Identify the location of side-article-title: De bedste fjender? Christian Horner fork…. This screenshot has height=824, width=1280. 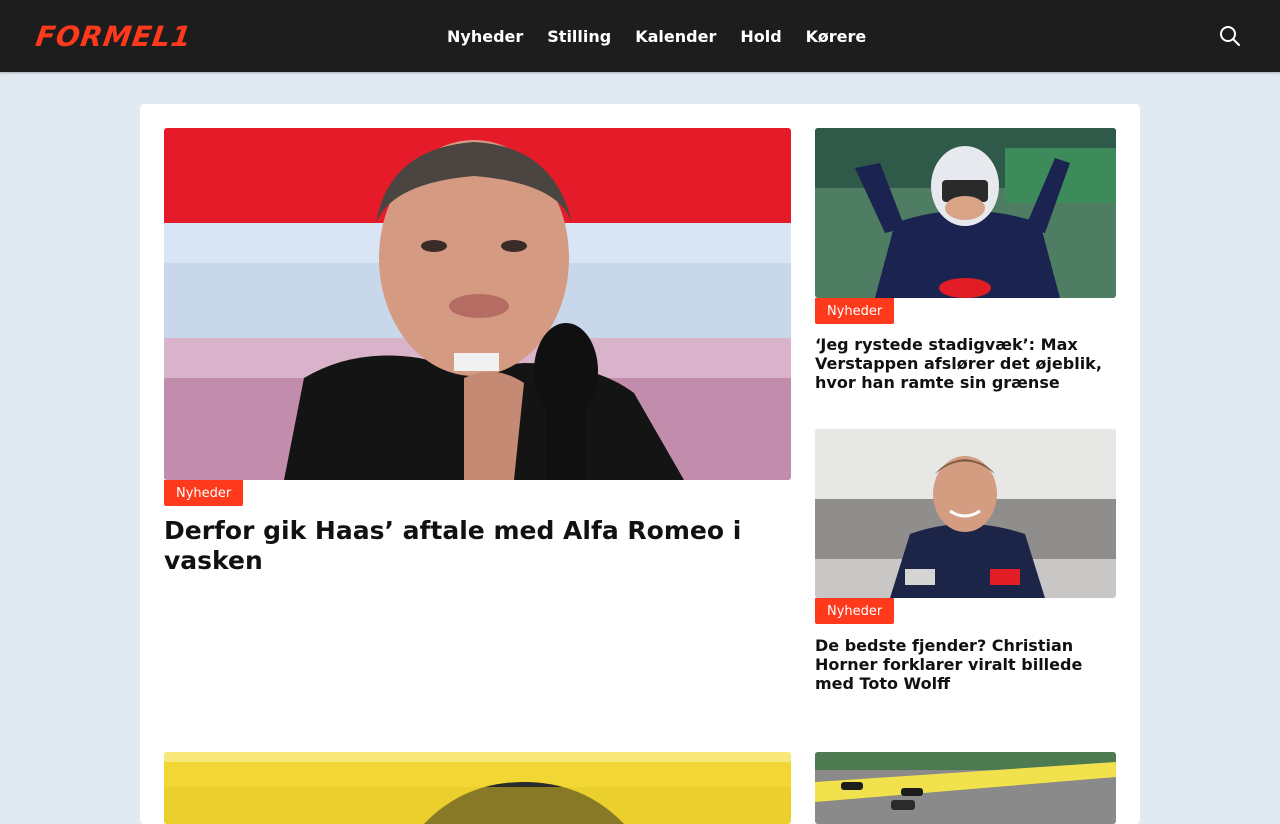
(965, 664).